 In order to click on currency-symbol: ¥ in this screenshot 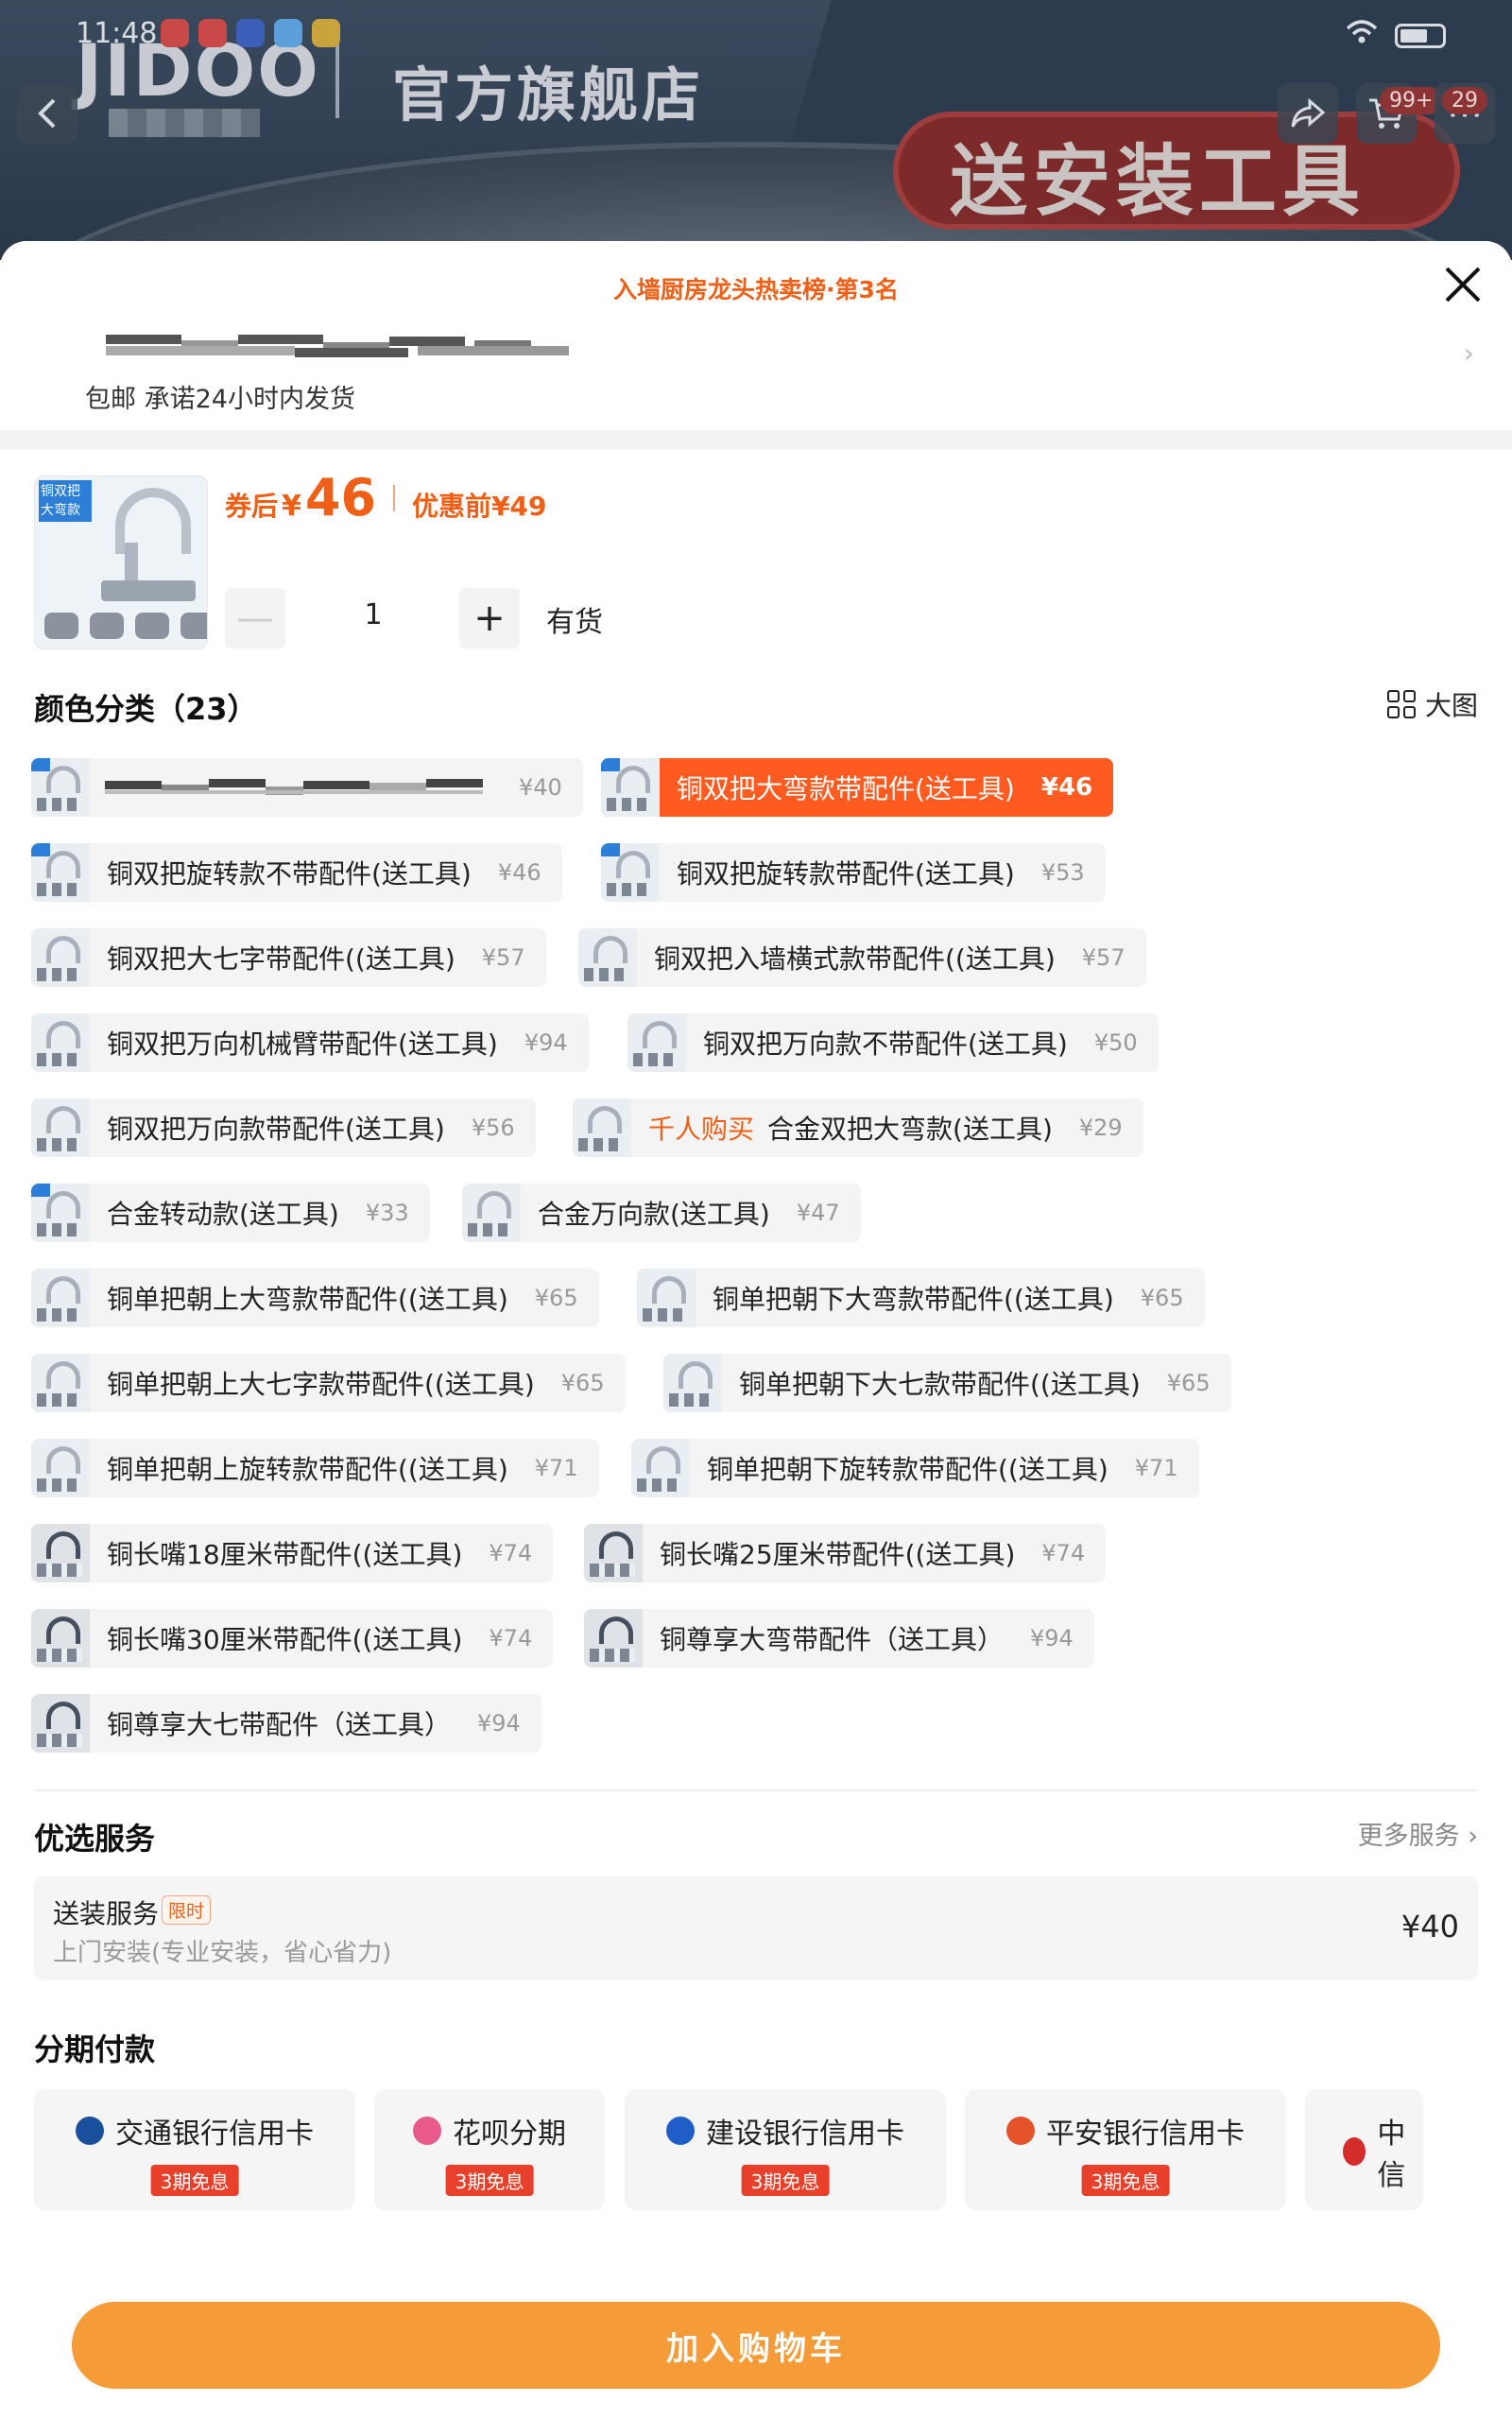, I will do `click(291, 506)`.